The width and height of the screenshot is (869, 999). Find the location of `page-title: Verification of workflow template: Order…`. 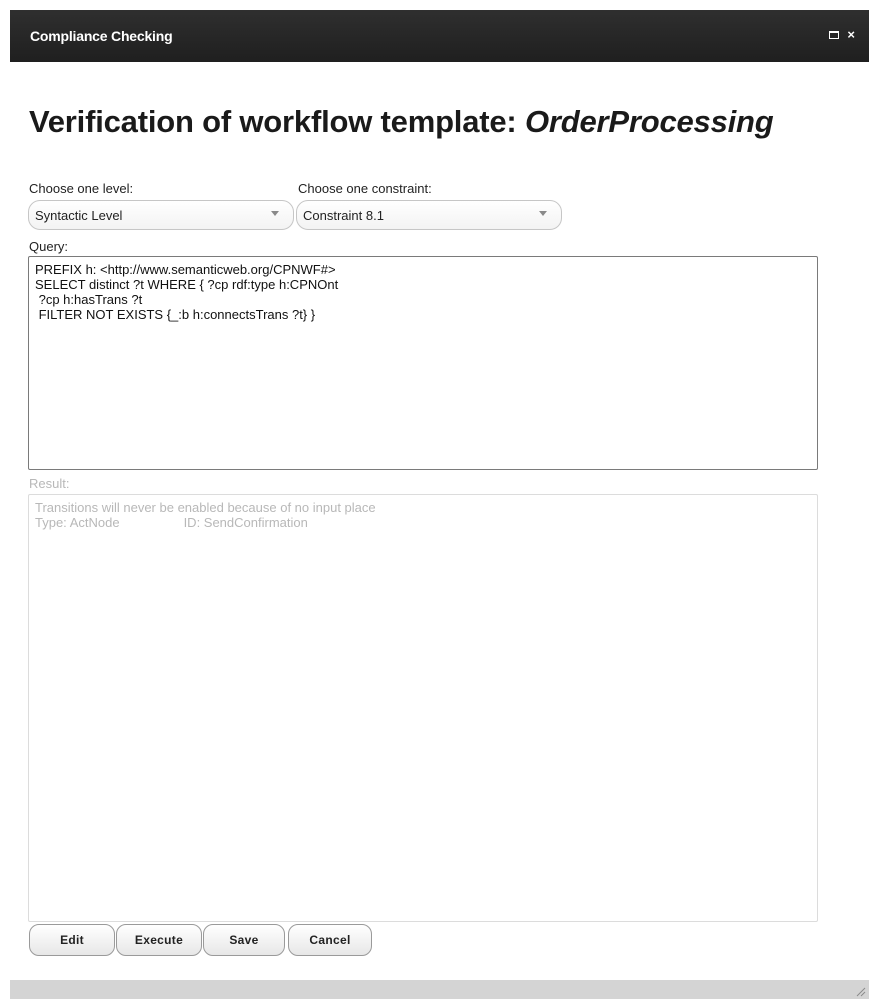

page-title: Verification of workflow template: Order… is located at coordinates (401, 122).